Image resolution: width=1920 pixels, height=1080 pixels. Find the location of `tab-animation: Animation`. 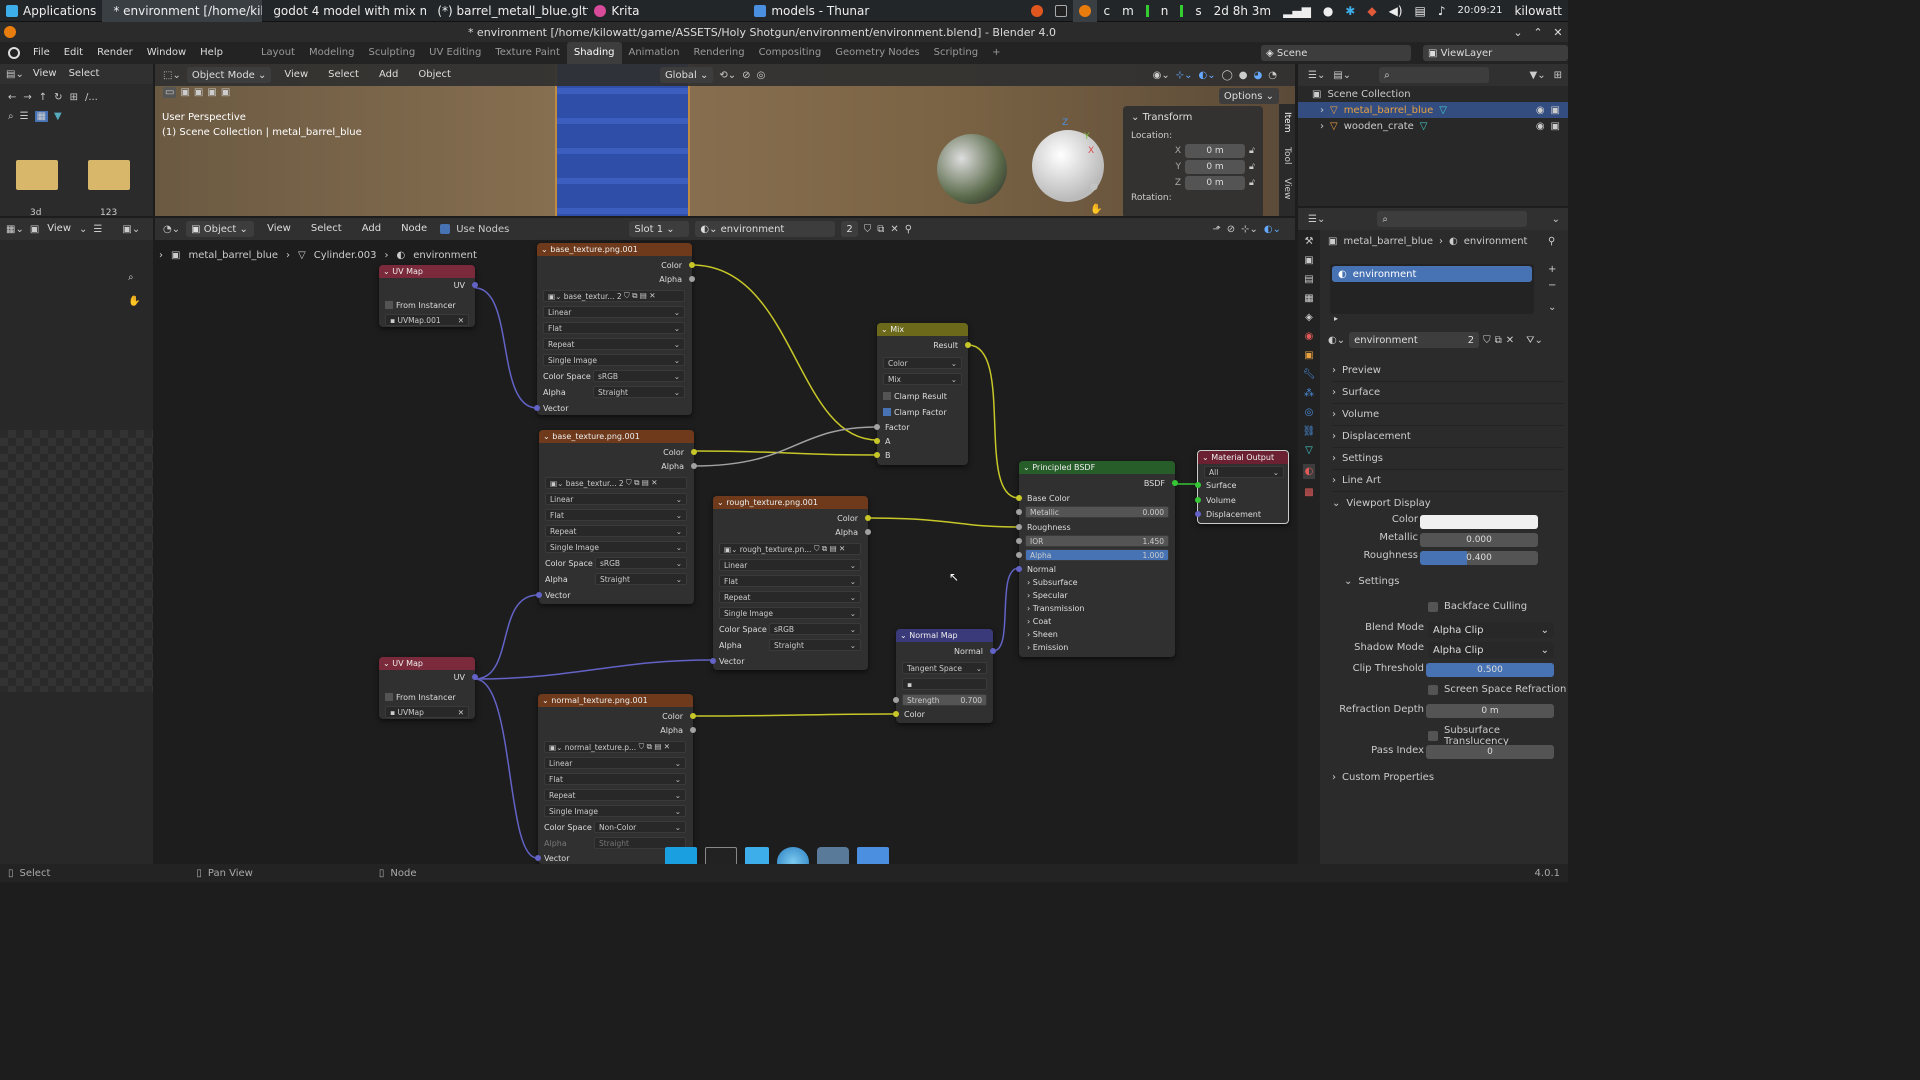

tab-animation: Animation is located at coordinates (654, 53).